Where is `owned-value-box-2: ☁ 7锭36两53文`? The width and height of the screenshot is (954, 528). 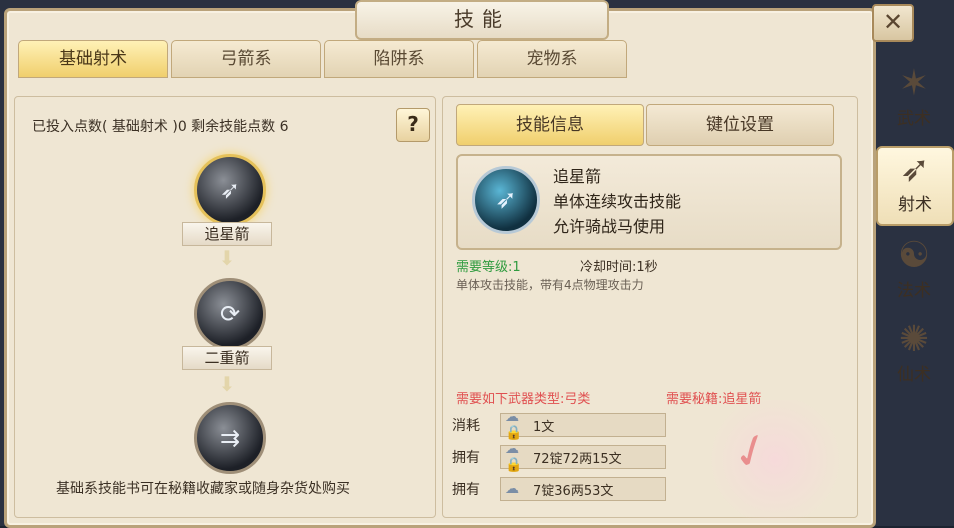
owned-value-box-2: ☁ 7锭36两53文 is located at coordinates (583, 489).